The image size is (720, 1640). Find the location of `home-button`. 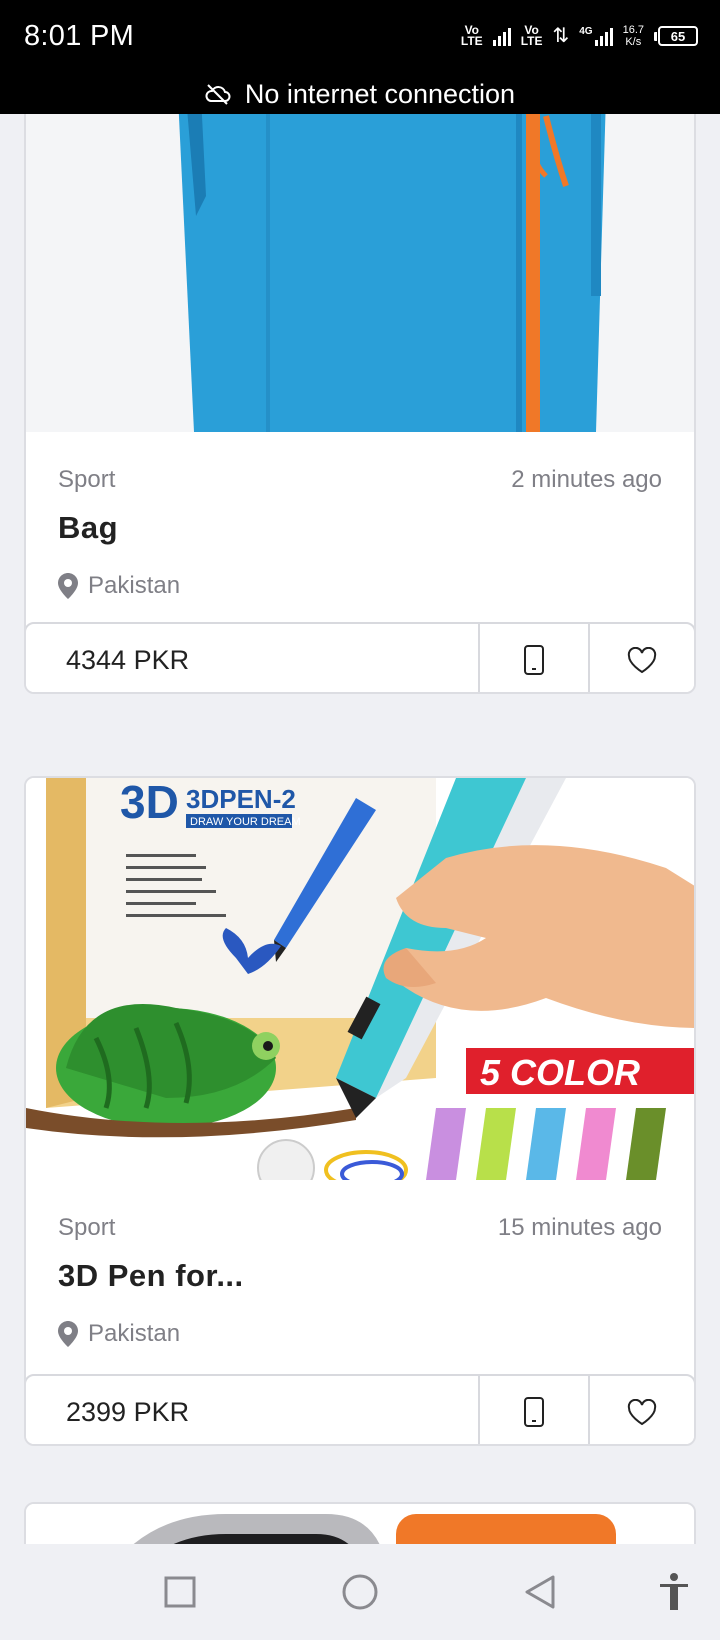

home-button is located at coordinates (360, 1592).